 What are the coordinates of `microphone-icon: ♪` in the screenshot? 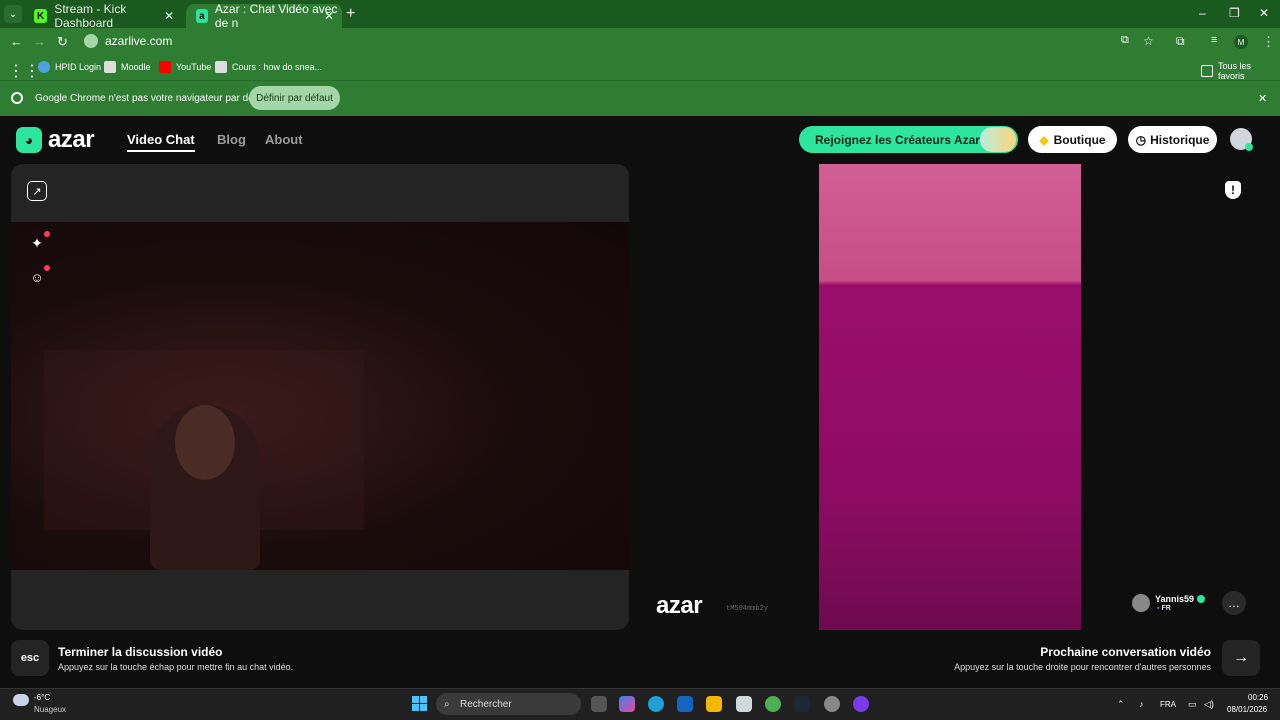 It's located at (1141, 704).